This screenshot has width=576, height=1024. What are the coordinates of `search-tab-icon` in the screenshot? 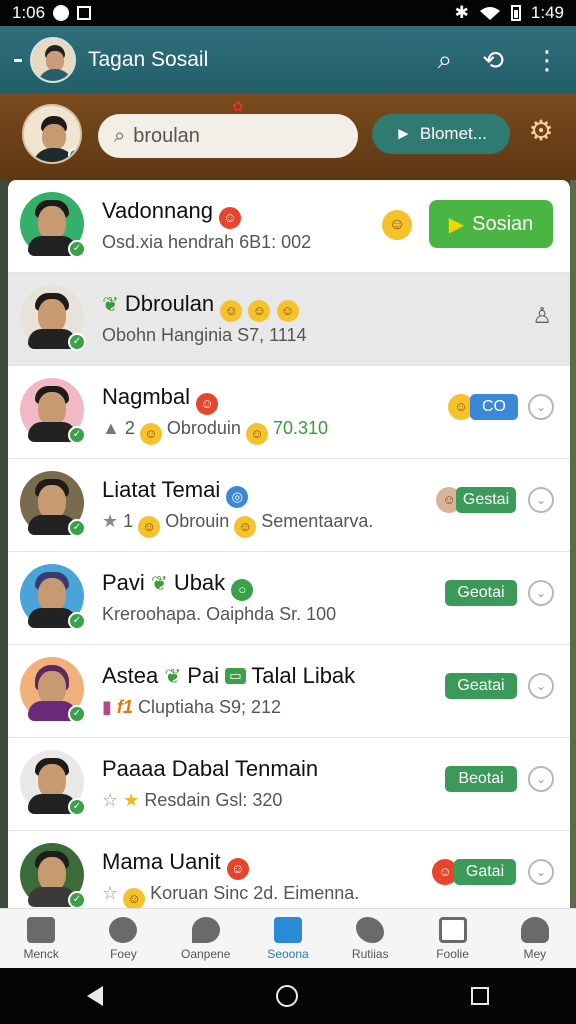 It's located at (287, 929).